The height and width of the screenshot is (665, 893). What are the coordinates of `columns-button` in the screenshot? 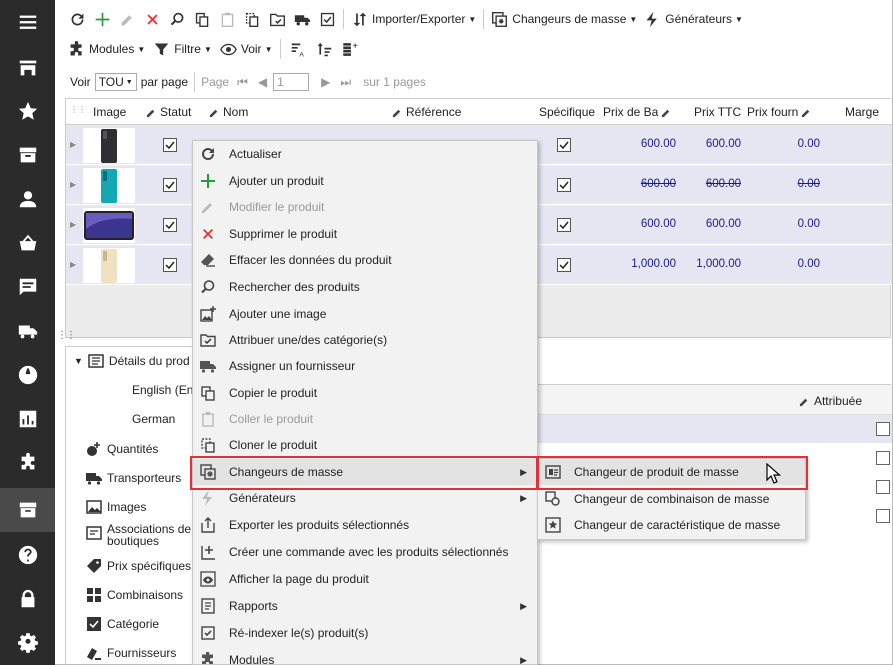 It's located at (350, 49).